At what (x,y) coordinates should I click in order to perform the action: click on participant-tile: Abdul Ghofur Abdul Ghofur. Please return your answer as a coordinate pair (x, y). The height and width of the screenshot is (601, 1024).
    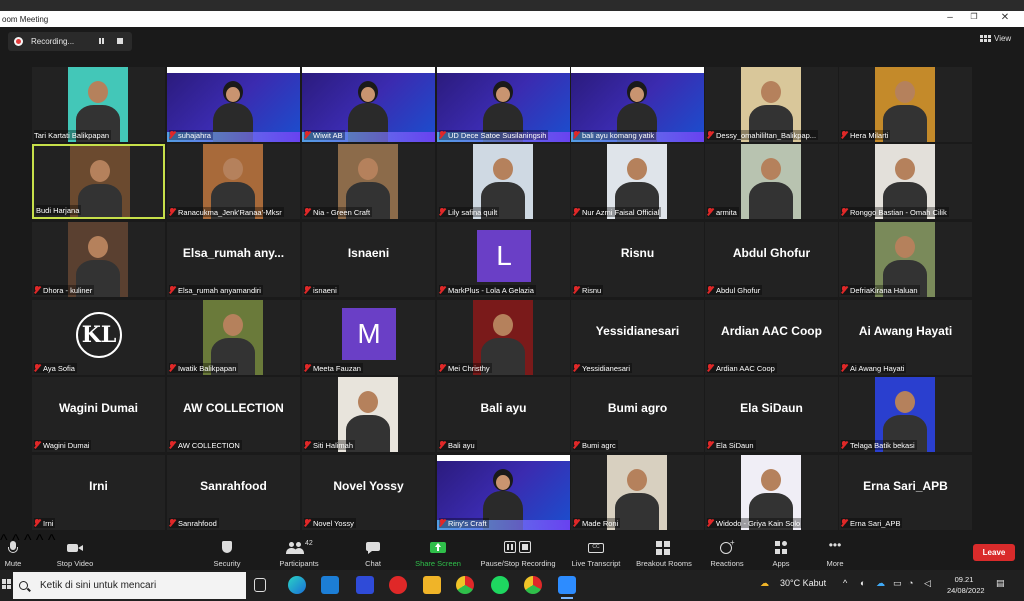
    Looking at the image, I should click on (771, 259).